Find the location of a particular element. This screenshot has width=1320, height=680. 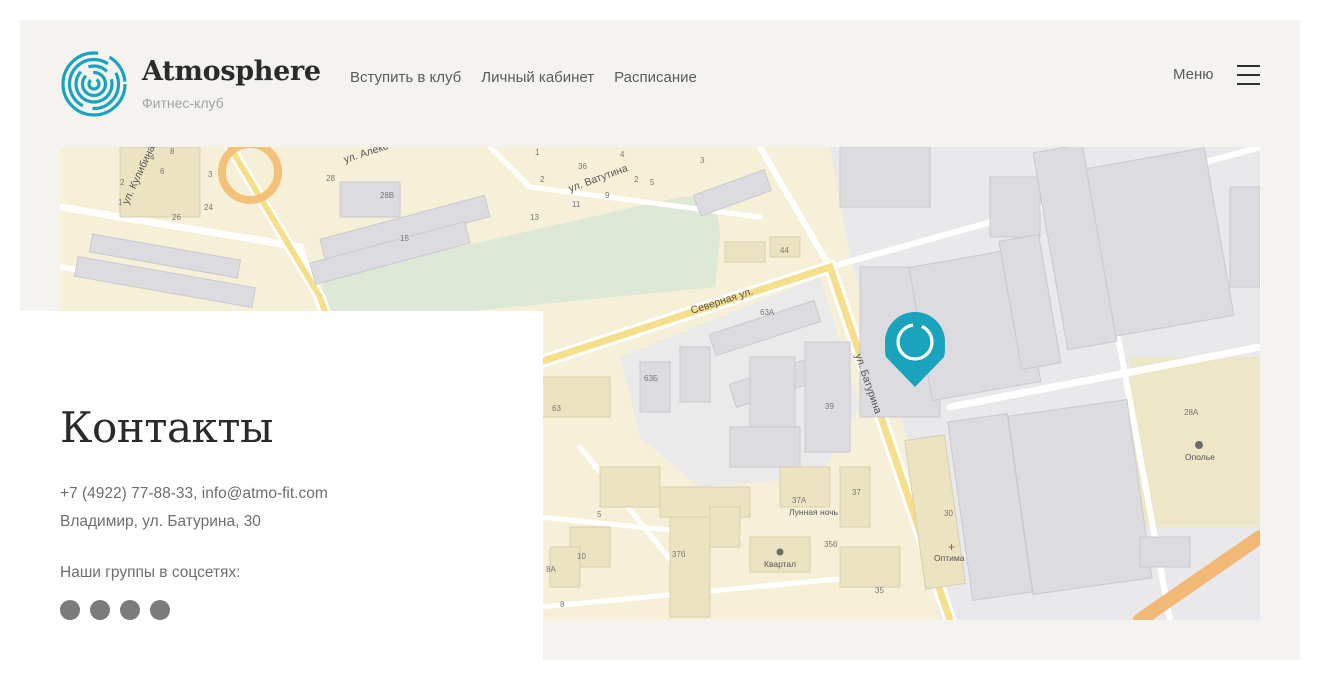

brand-tagline: Фитнес-клуб is located at coordinates (183, 103).